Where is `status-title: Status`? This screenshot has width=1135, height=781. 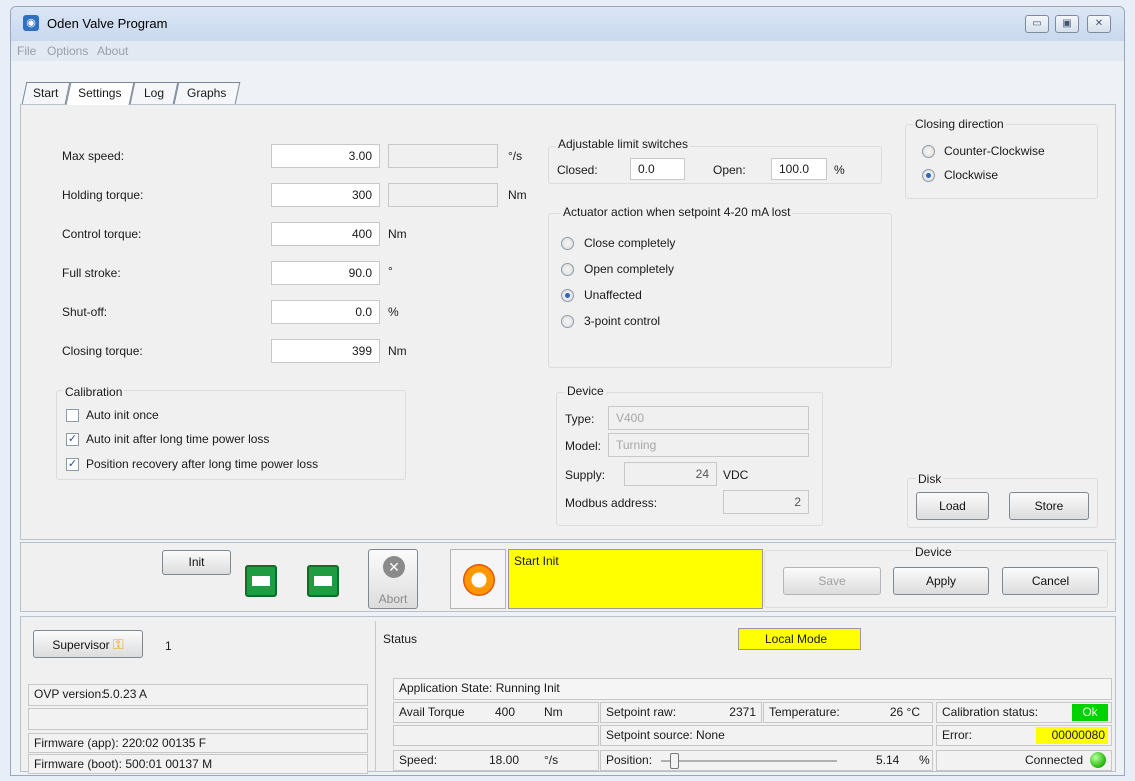 status-title: Status is located at coordinates (400, 639).